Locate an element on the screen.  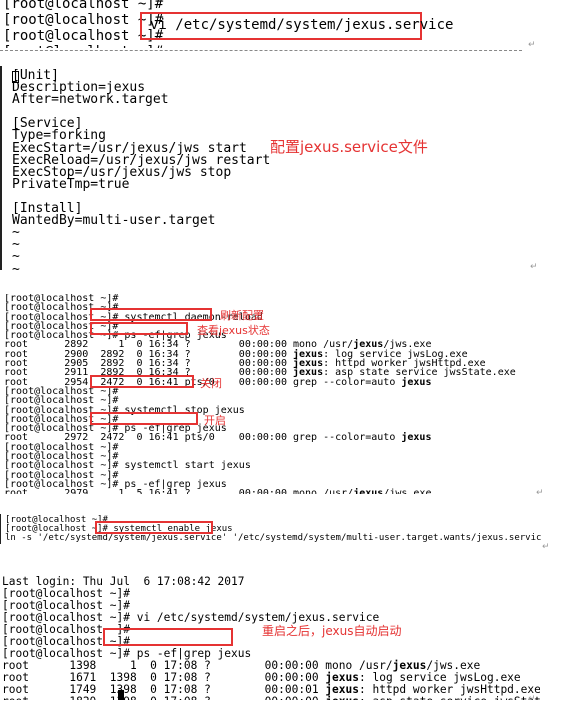
ps-grep-highlight is located at coordinates (139, 328).